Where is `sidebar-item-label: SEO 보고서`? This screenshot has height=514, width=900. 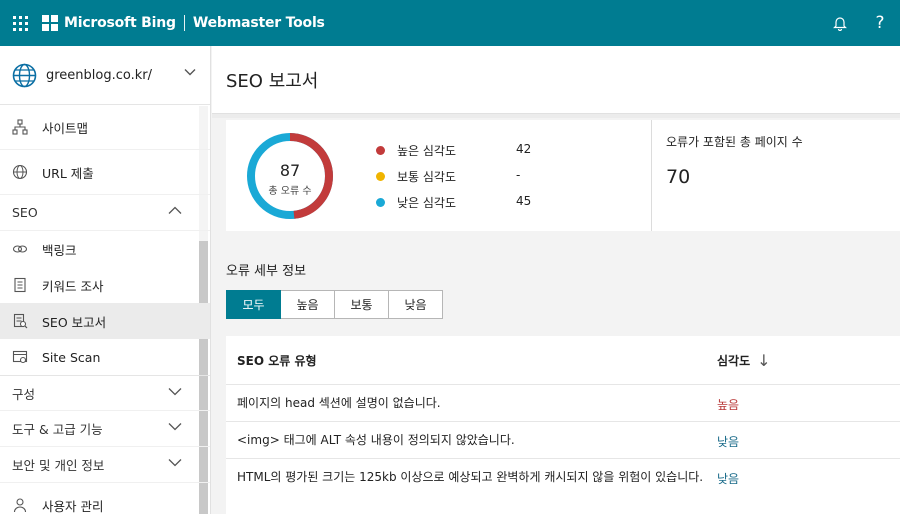
sidebar-item-label: SEO 보고서 is located at coordinates (74, 322).